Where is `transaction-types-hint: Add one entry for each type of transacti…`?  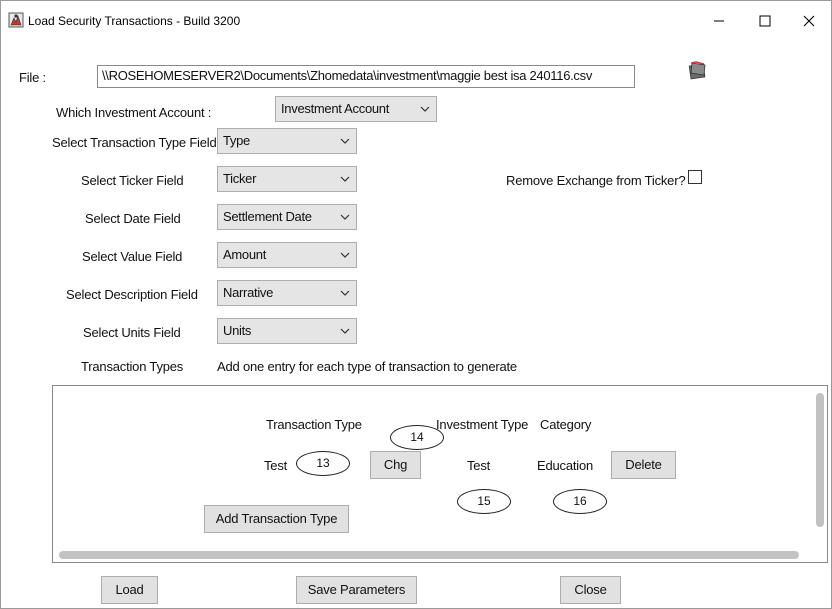
transaction-types-hint: Add one entry for each type of transacti… is located at coordinates (367, 366).